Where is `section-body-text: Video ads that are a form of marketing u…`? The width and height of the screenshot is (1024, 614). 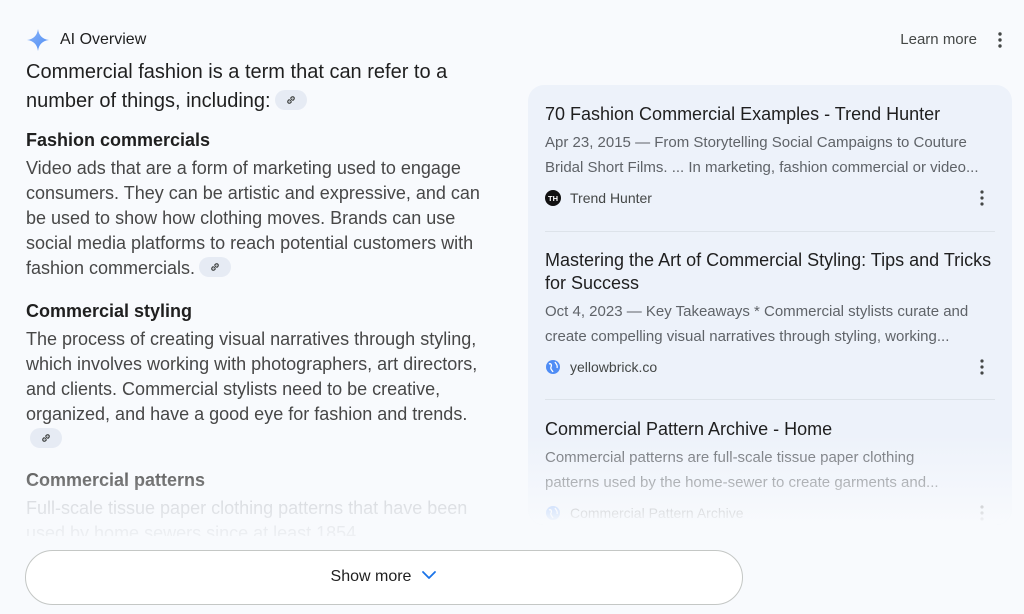
section-body-text: Video ads that are a form of marketing u… is located at coordinates (253, 218).